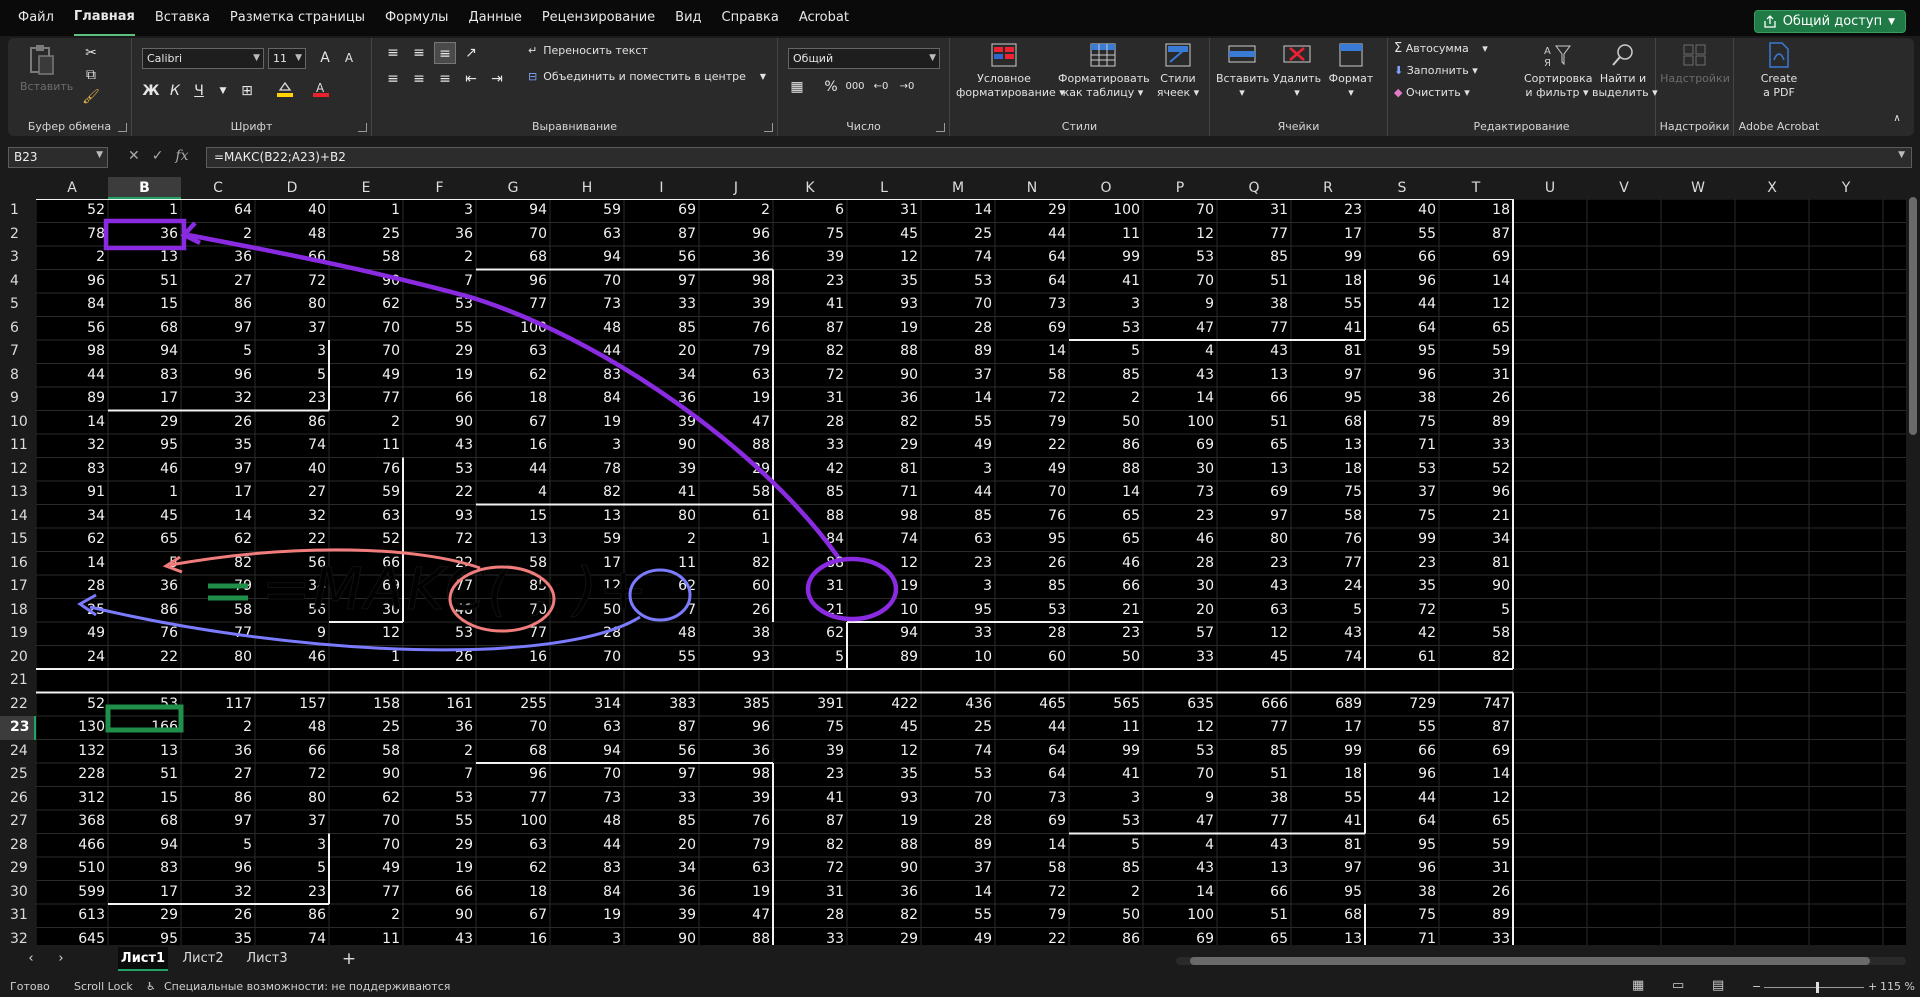 The width and height of the screenshot is (1920, 997). I want to click on cell-b15: 65, so click(144, 540).